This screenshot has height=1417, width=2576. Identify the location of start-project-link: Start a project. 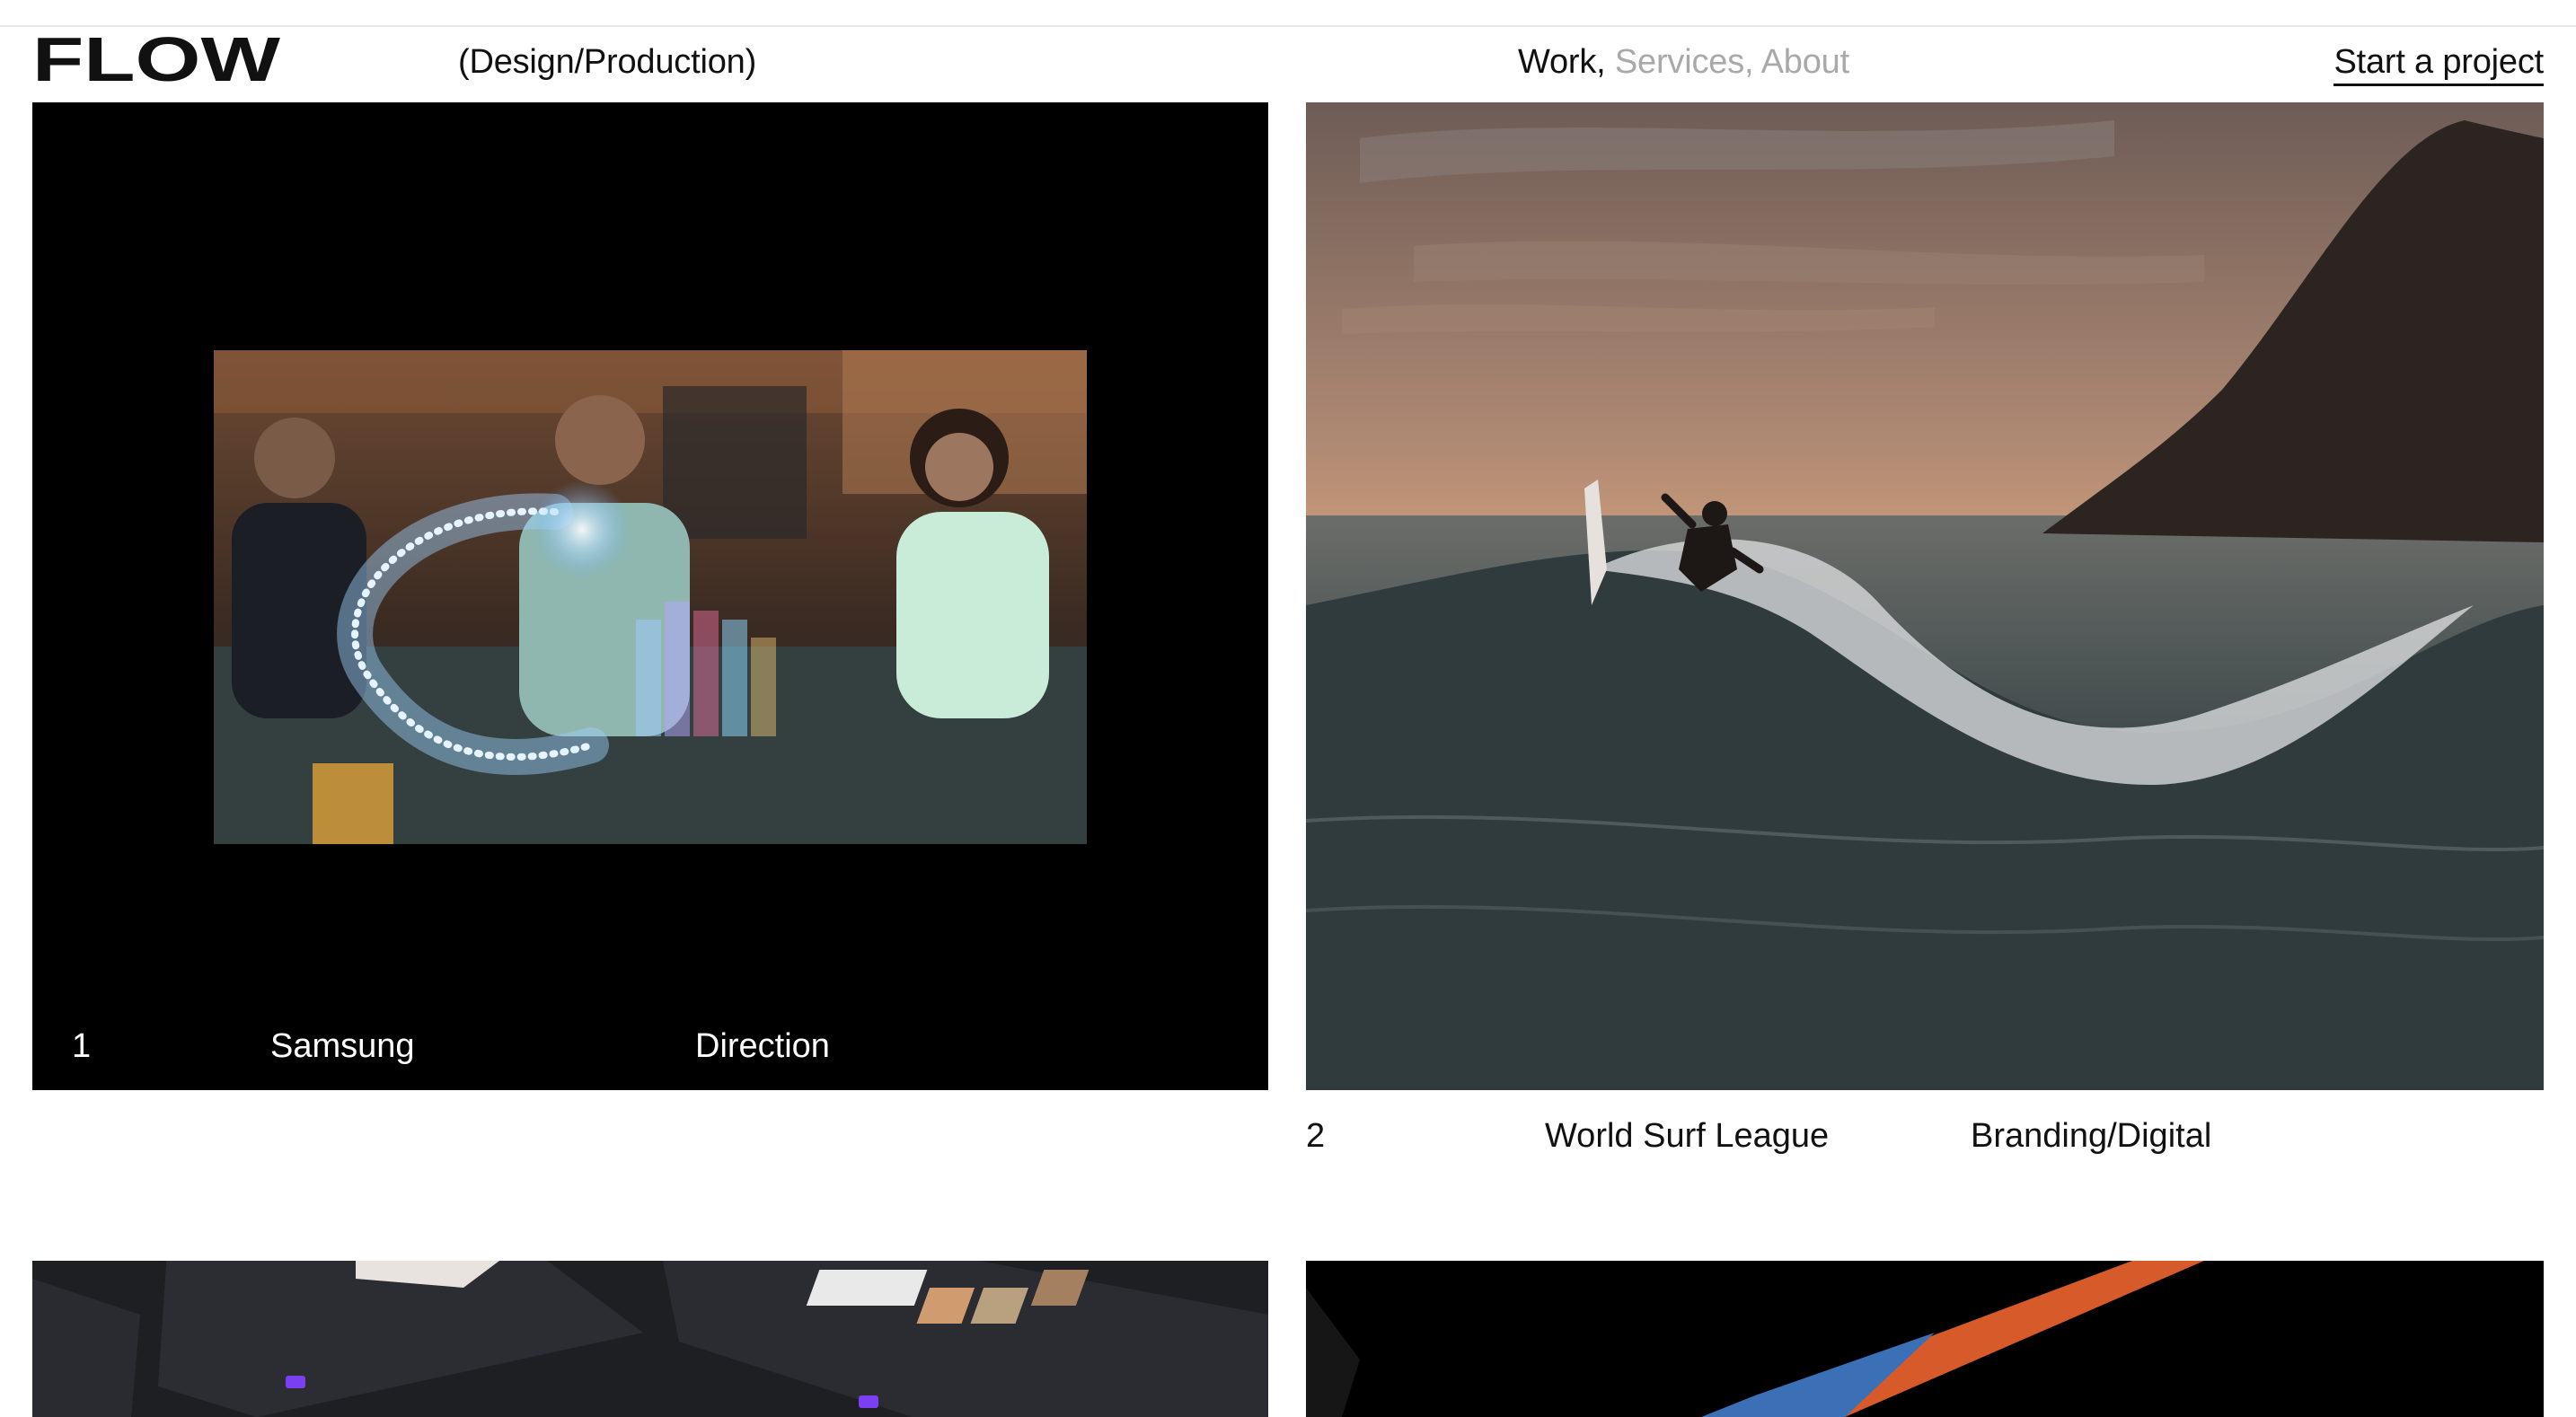
(2438, 64).